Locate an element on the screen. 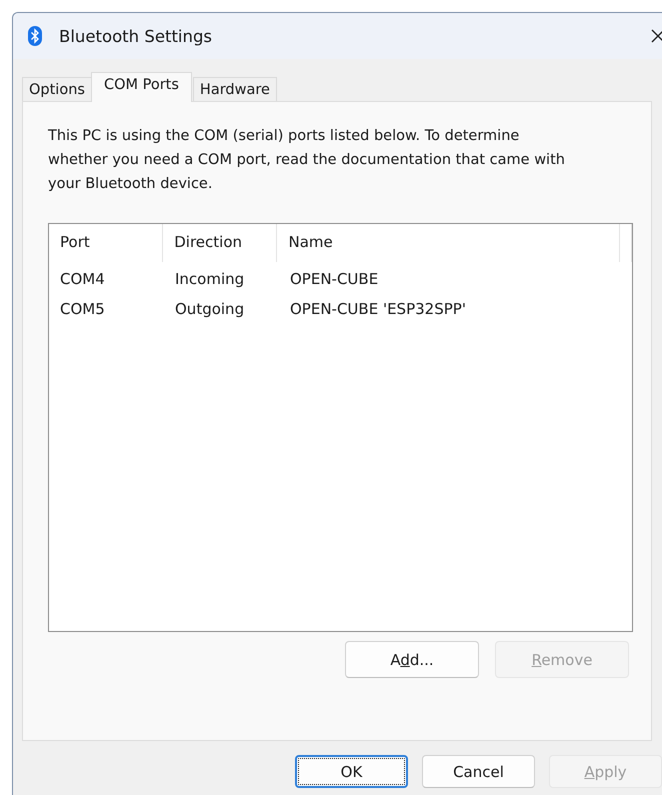 The height and width of the screenshot is (795, 662). bluetooth-icon is located at coordinates (35, 36).